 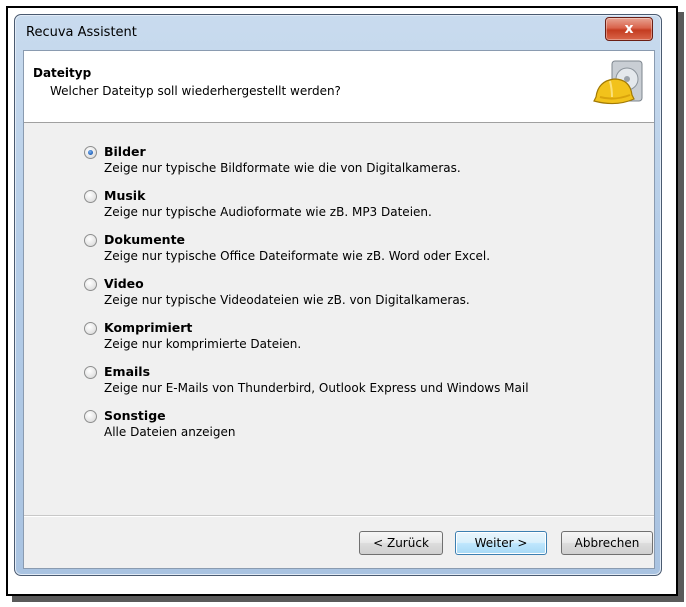 What do you see at coordinates (338, 33) in the screenshot?
I see `title-bar: Recuva Assistent x` at bounding box center [338, 33].